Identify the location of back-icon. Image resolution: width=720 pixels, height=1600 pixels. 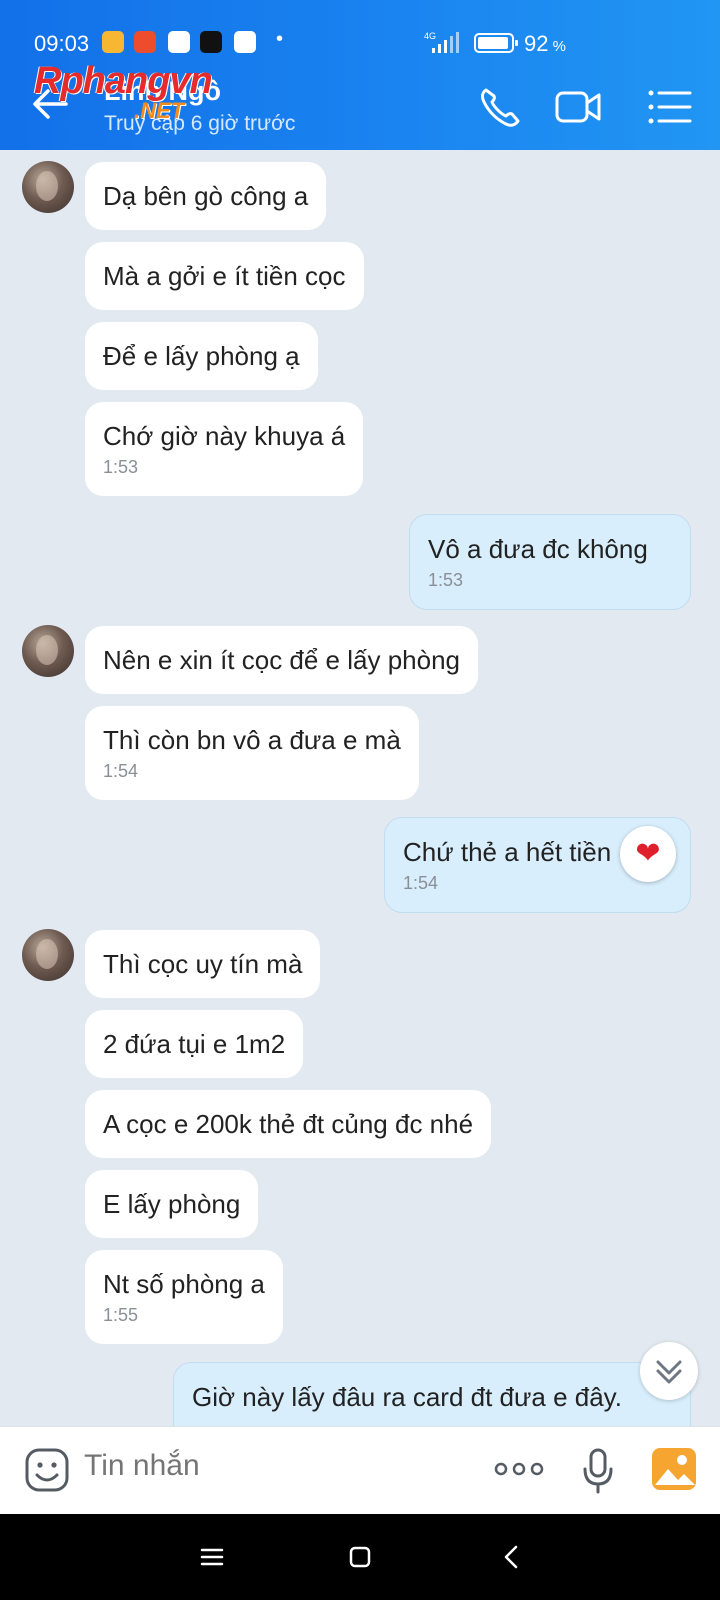
(512, 1557).